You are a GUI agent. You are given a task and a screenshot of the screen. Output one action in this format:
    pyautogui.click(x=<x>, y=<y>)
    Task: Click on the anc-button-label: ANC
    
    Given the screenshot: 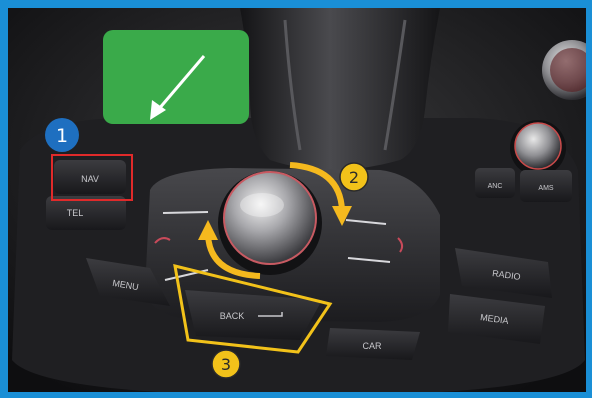 What is the action you would take?
    pyautogui.click(x=495, y=186)
    